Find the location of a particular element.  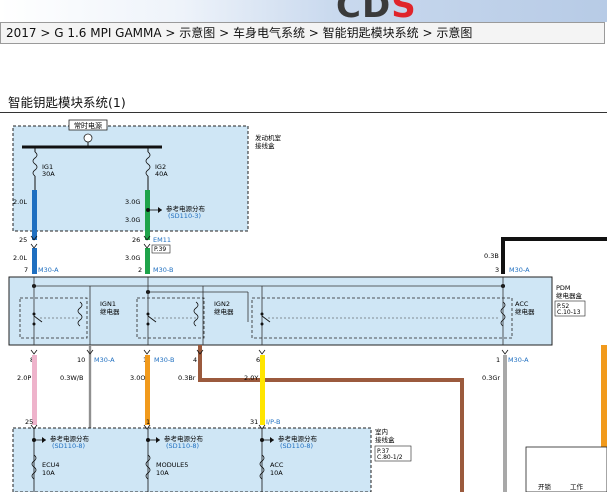

wire-label-0-3B: 0.3B is located at coordinates (491, 256).